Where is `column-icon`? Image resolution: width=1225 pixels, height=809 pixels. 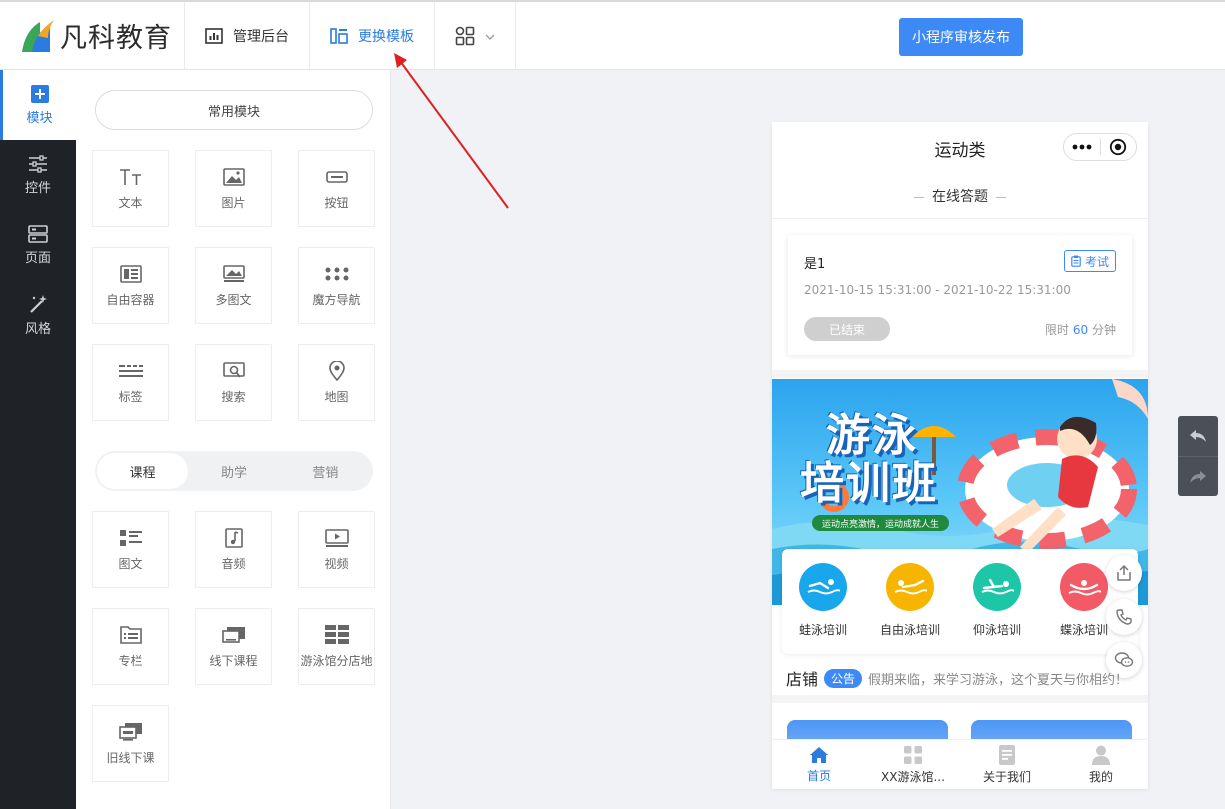 column-icon is located at coordinates (130, 635).